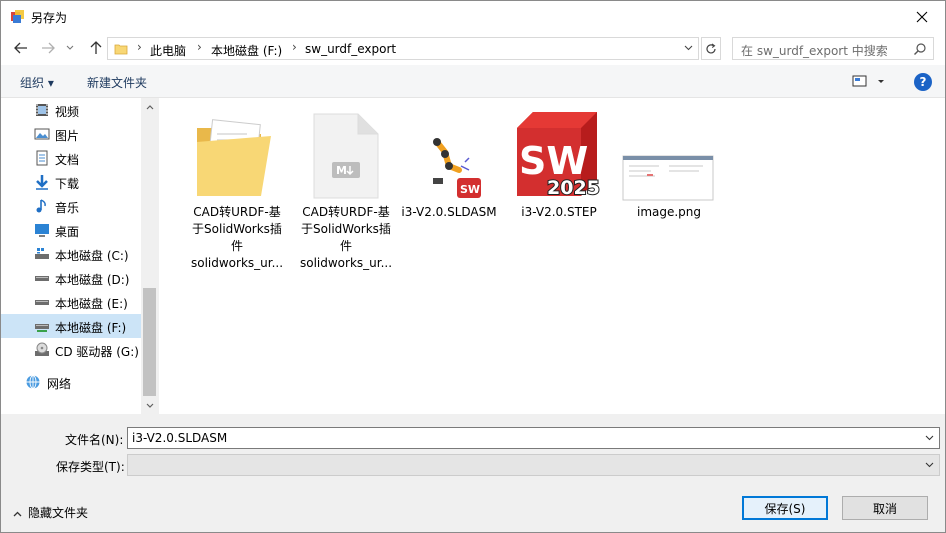 This screenshot has width=946, height=533. I want to click on address-bar: › 此电脑 › 本地磁盘 (F:) › sw_urdf_export, so click(403, 48).